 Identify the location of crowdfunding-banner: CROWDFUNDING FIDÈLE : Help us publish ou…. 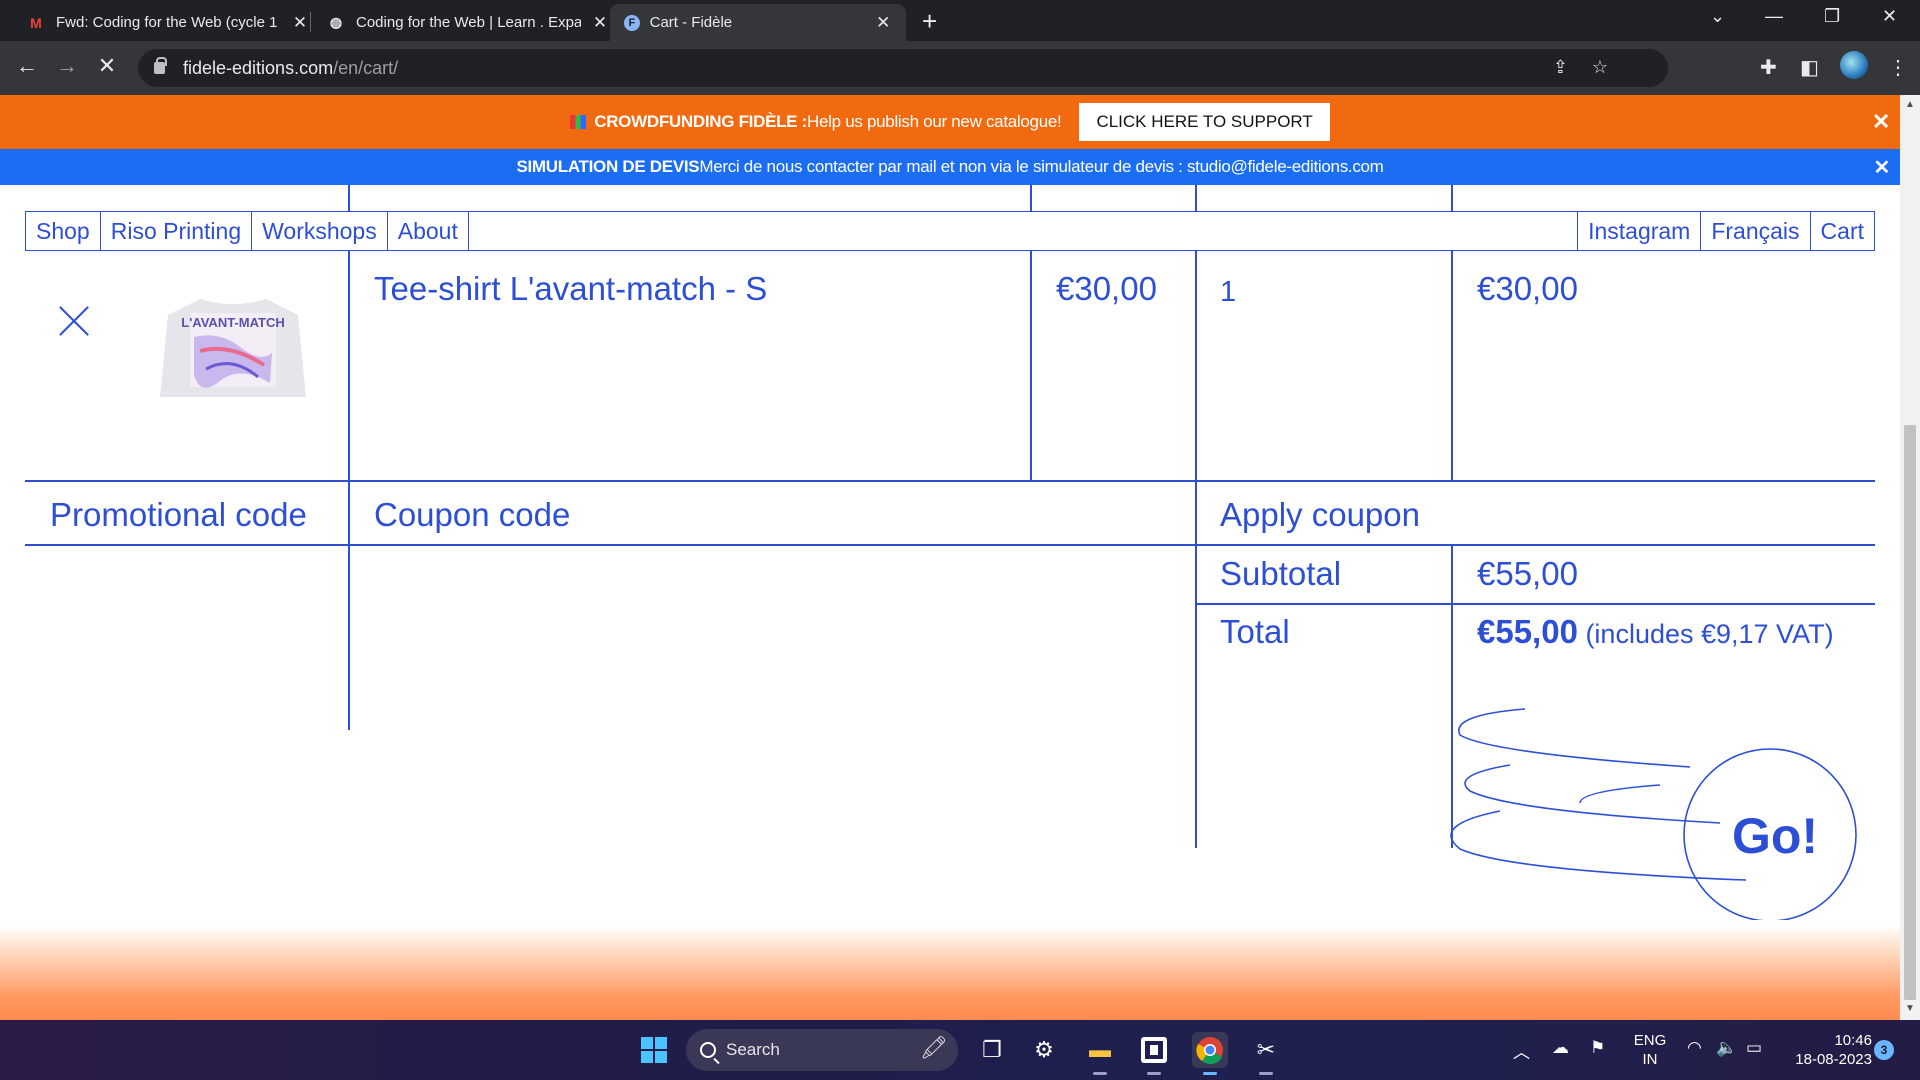
(950, 122).